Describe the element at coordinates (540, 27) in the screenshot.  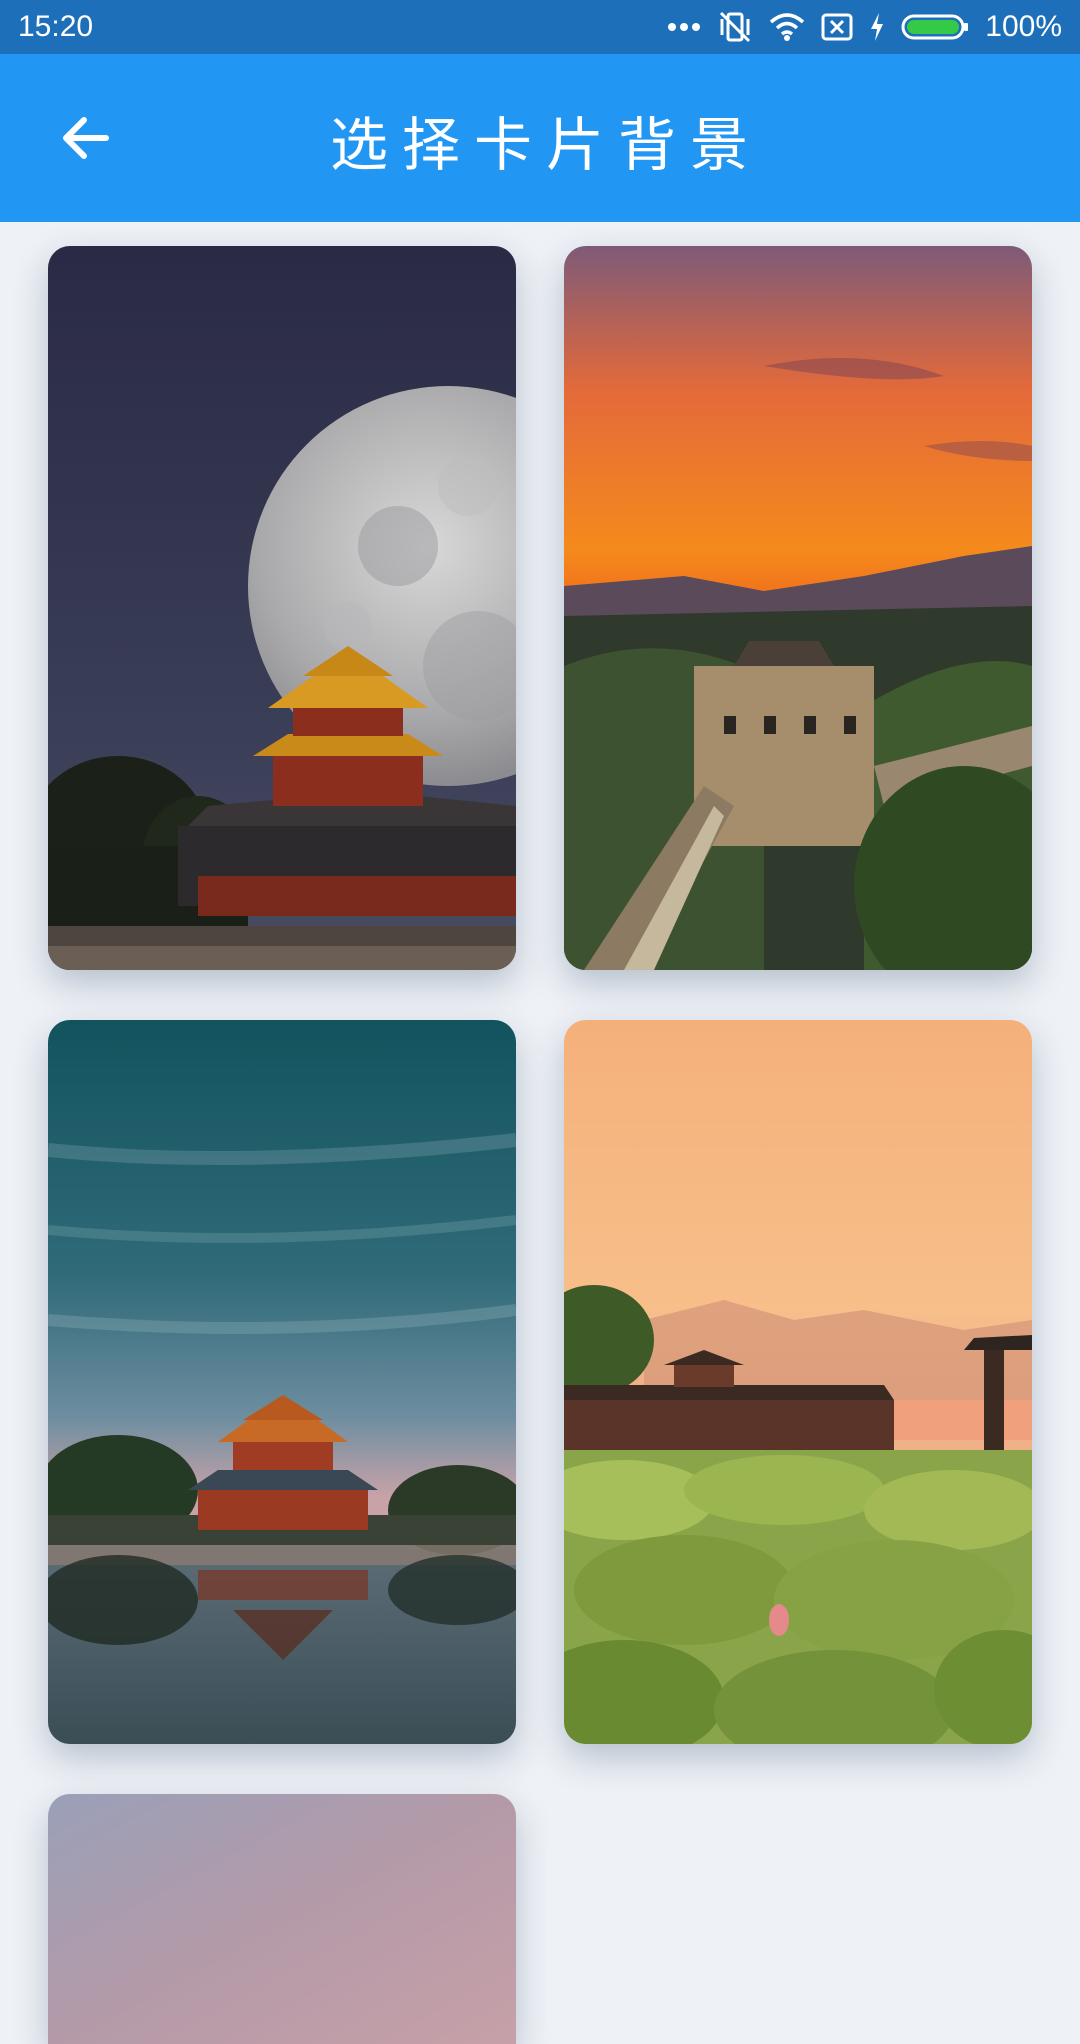
I see `status-bar: 15:20 100%` at that location.